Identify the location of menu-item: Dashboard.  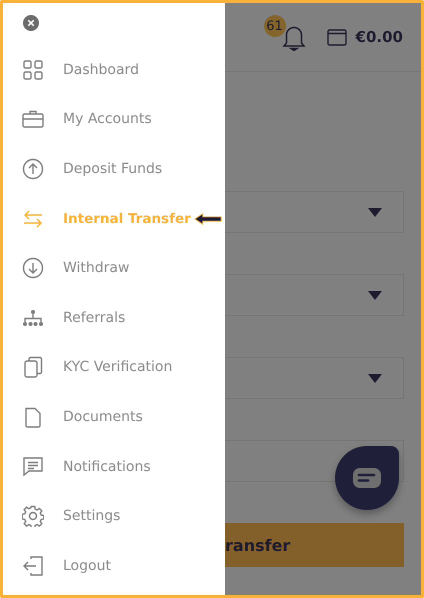
(114, 70).